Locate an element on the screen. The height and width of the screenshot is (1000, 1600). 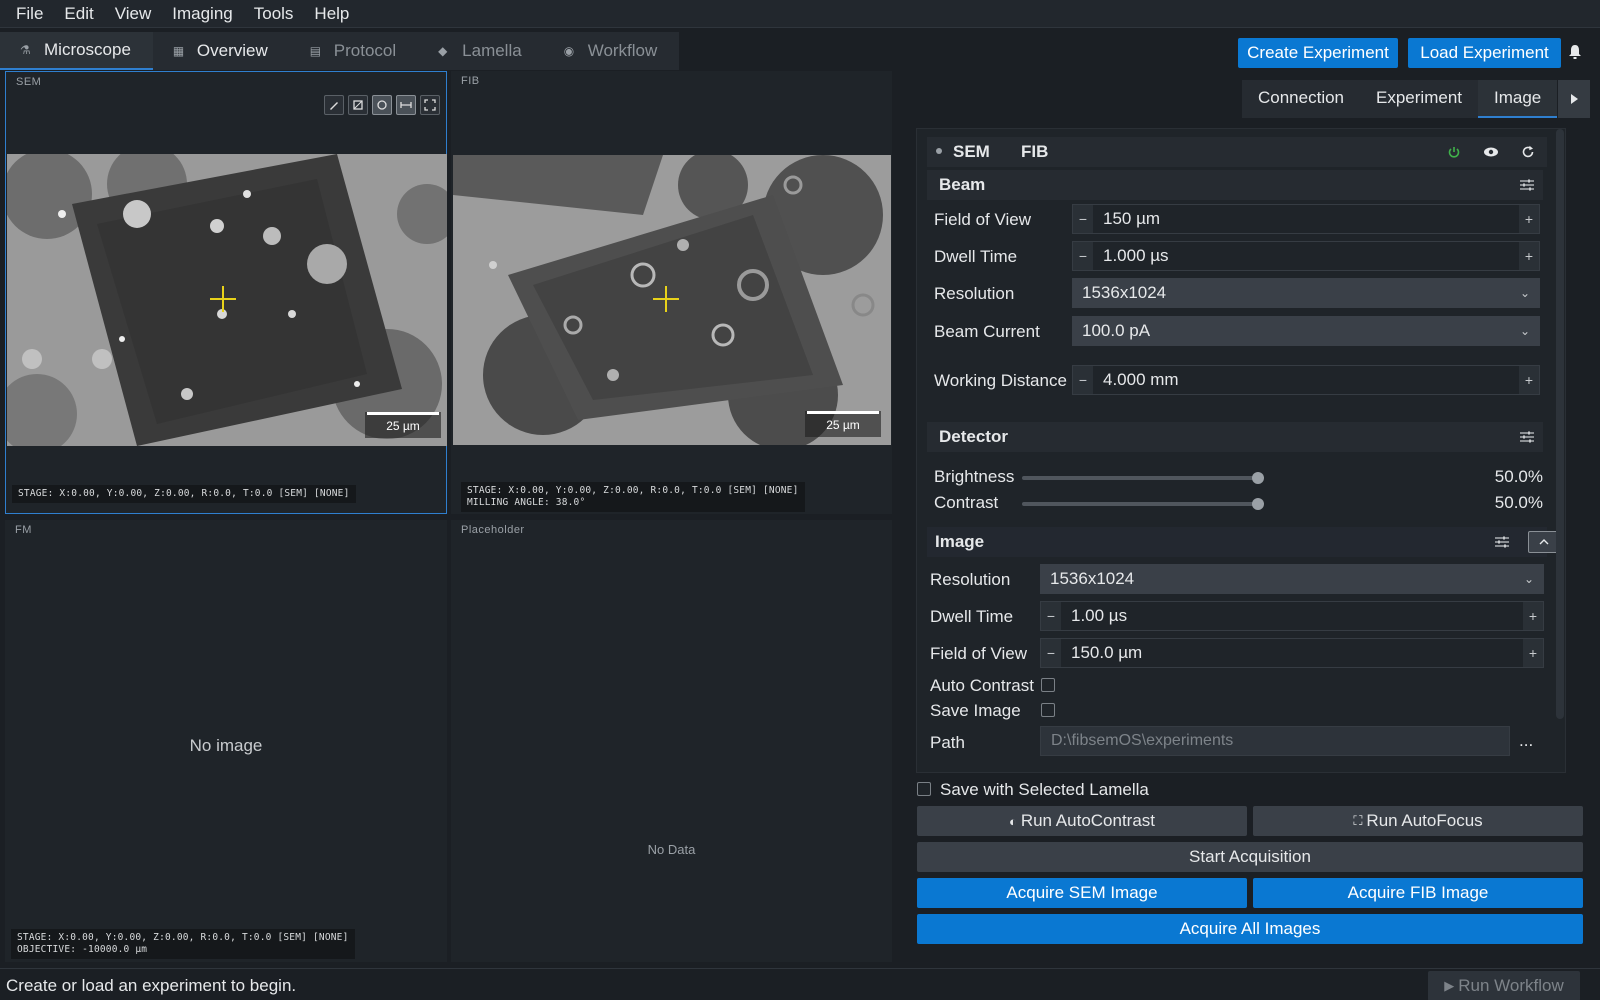
panel-scrollbar is located at coordinates (1560, 424).